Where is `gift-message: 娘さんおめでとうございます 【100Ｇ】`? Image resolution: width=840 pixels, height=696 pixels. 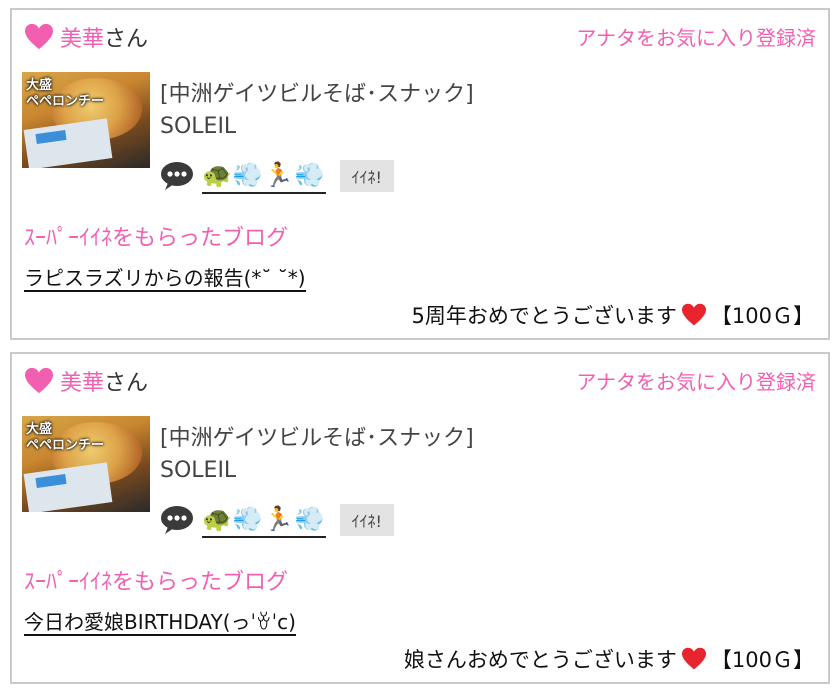 gift-message: 娘さんおめでとうございます 【100Ｇ】 is located at coordinates (609, 659).